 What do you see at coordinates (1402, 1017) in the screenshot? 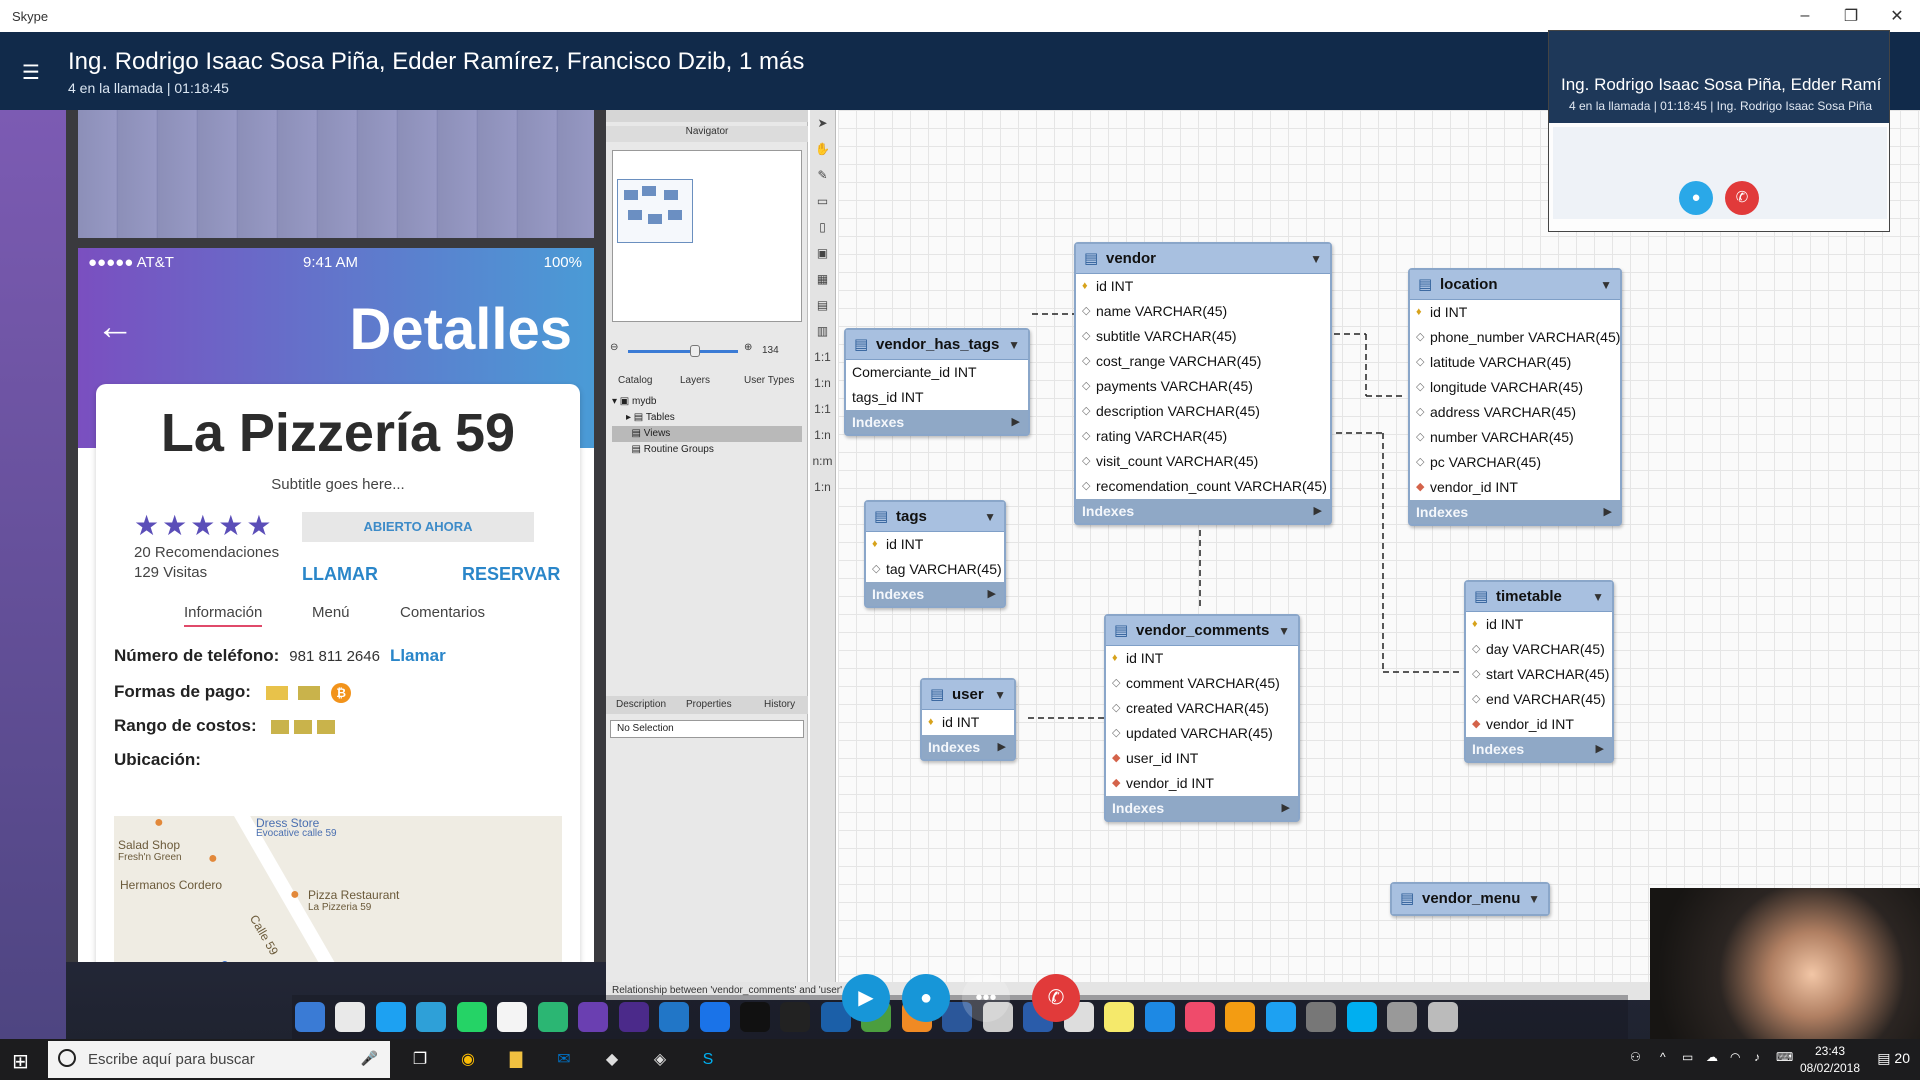
I see `folder-icon` at bounding box center [1402, 1017].